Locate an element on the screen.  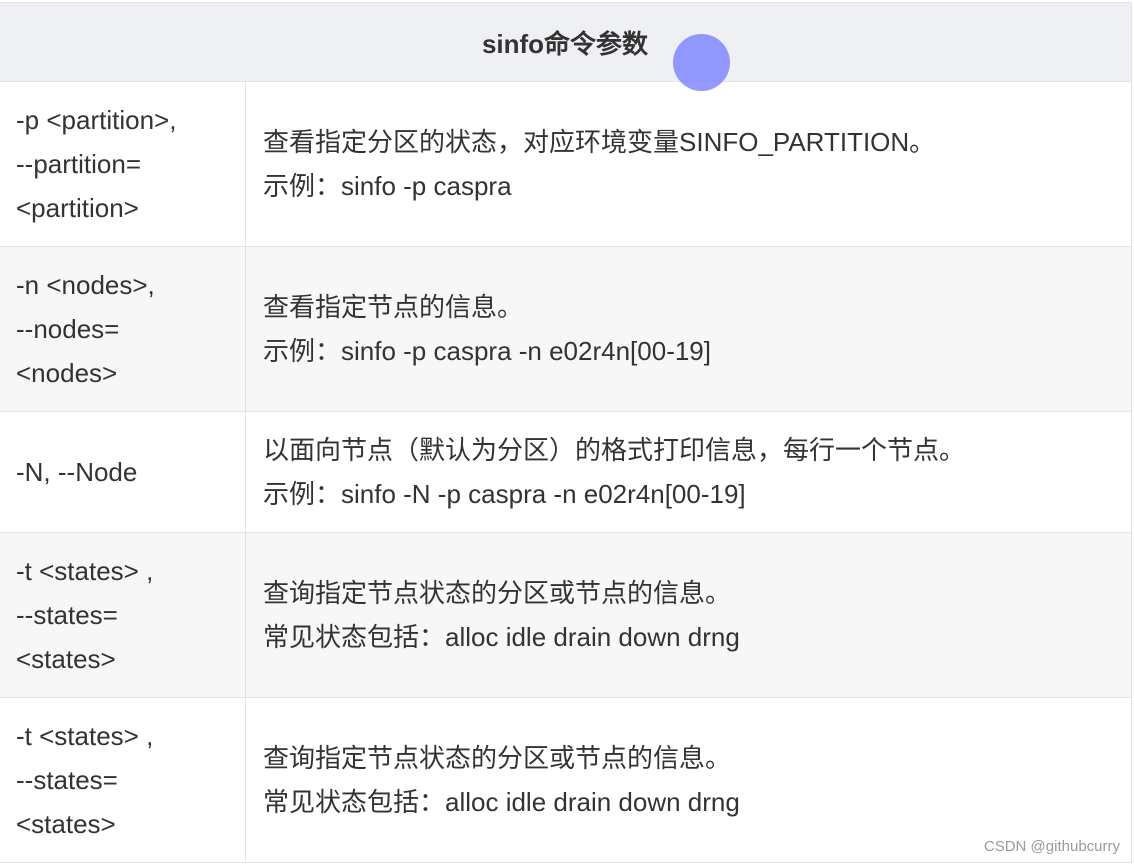
table-title: sinfo命令参数 is located at coordinates (566, 42).